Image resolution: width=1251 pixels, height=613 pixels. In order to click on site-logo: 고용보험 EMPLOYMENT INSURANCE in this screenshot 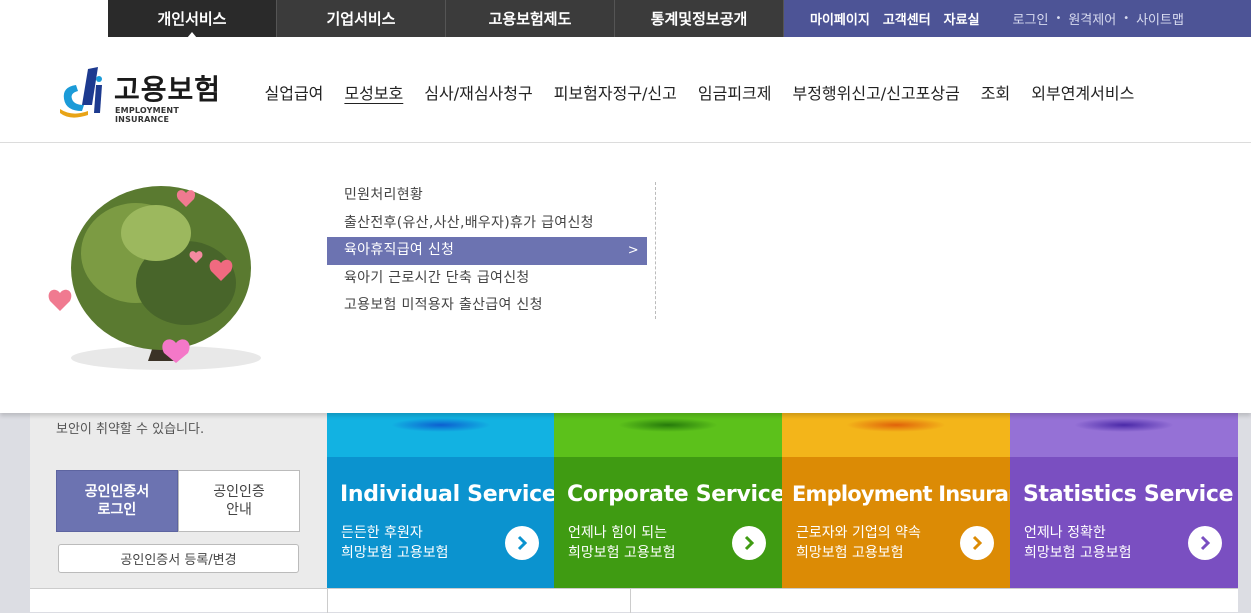, I will do `click(143, 94)`.